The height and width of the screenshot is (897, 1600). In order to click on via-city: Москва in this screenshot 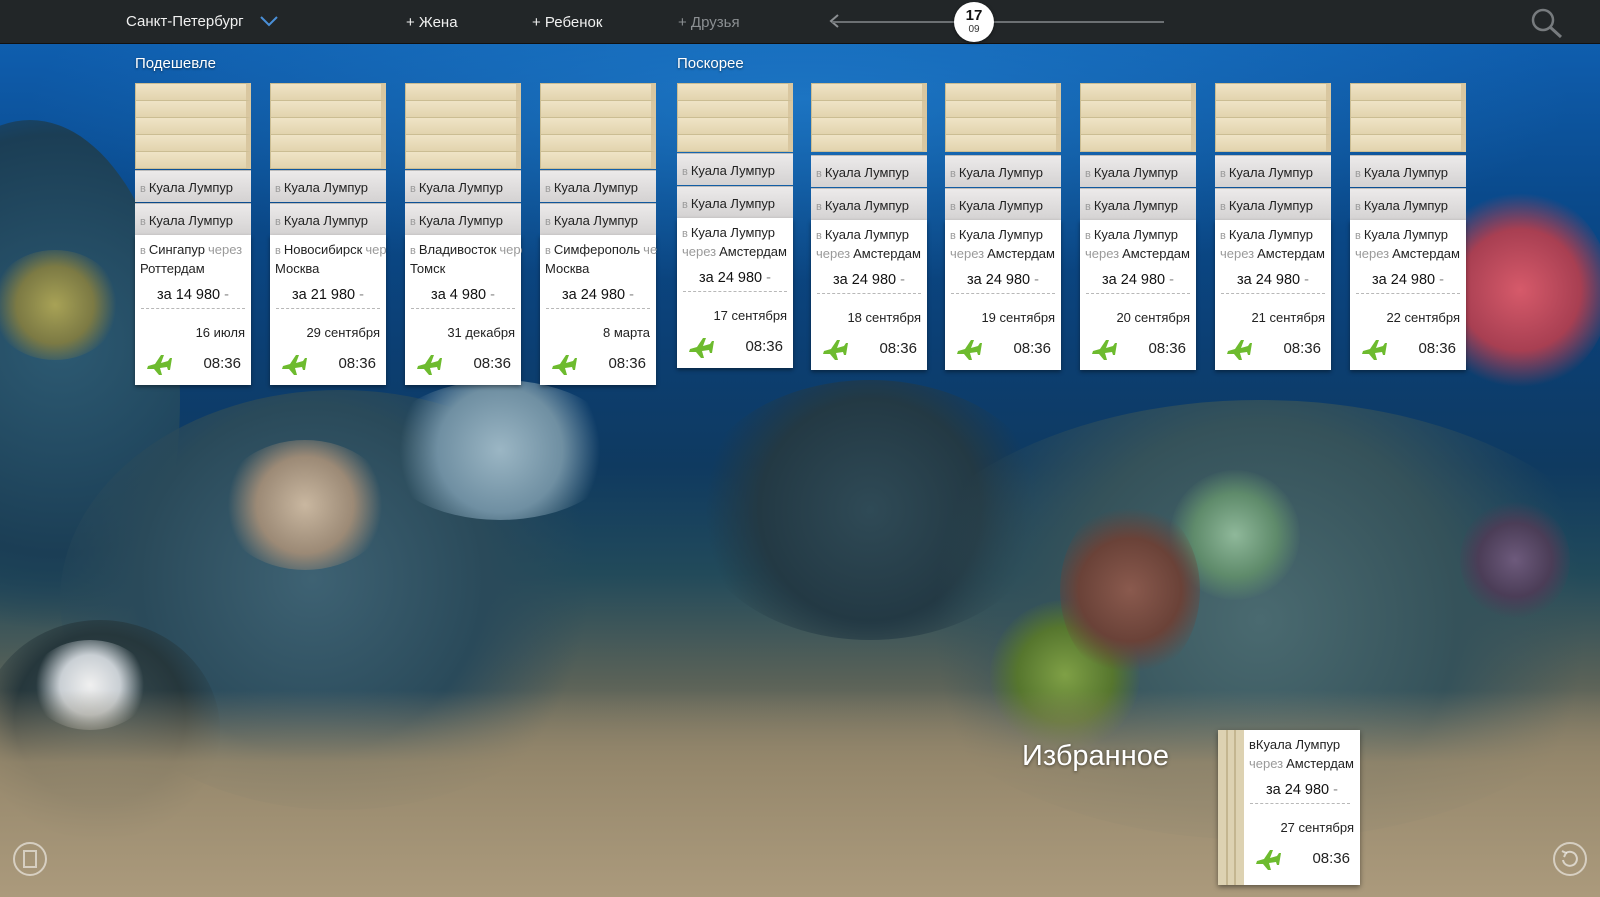, I will do `click(297, 268)`.